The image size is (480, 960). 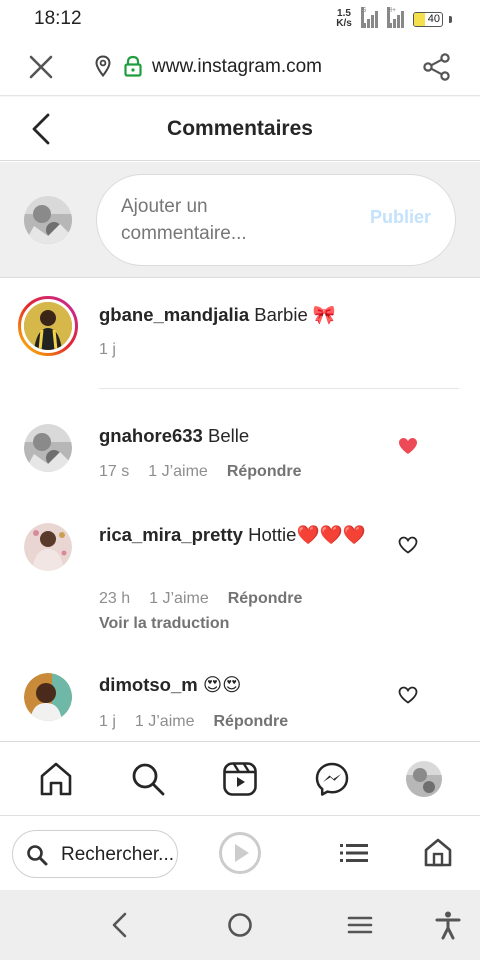 I want to click on caption-item: gbane_mandjalia Barbie 🎀 1 j, so click(x=240, y=334).